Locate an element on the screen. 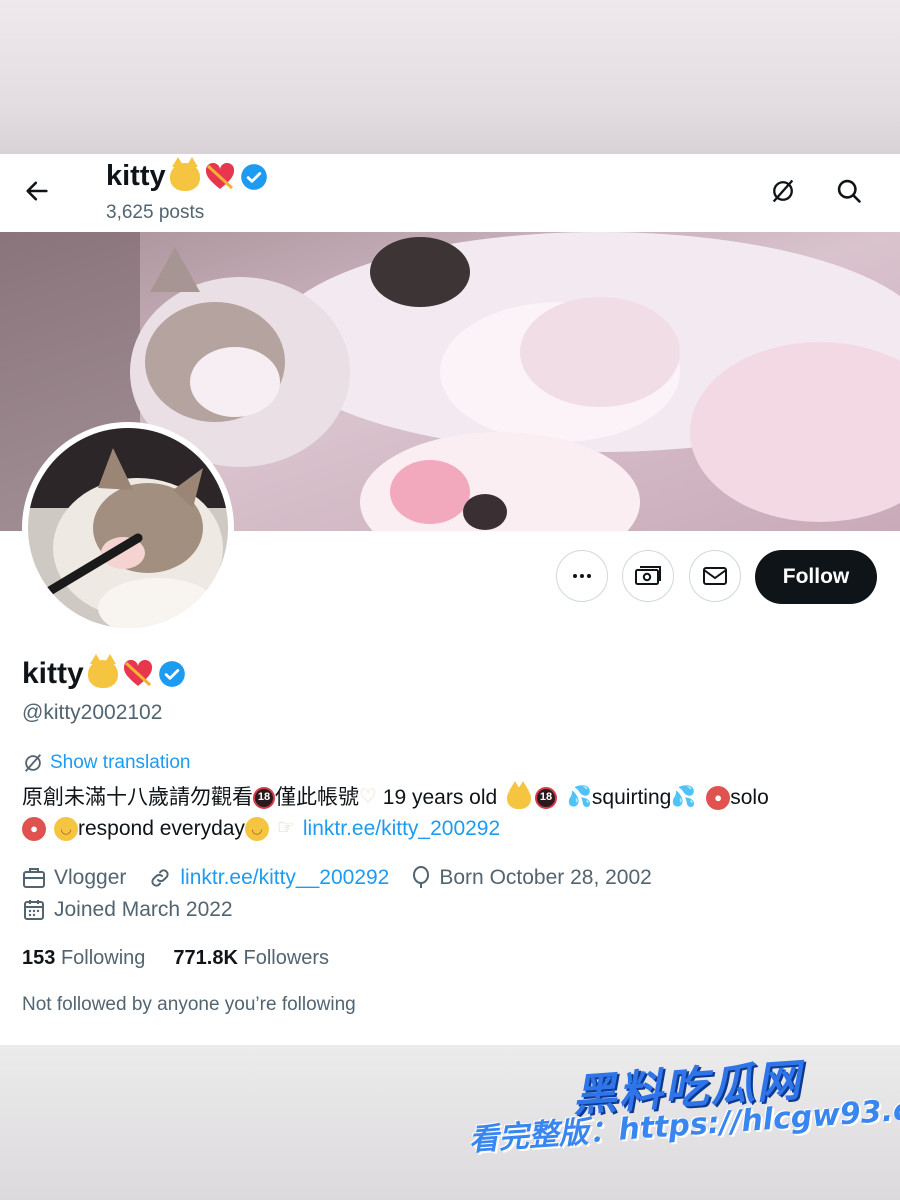  more-options-button is located at coordinates (582, 576).